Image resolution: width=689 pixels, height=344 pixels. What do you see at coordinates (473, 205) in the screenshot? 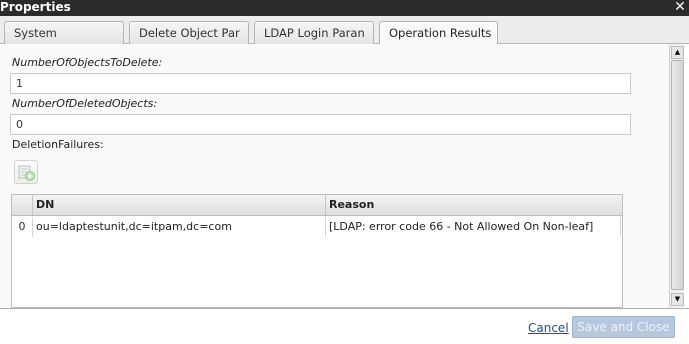
I see `column-header-reason: Reason` at bounding box center [473, 205].